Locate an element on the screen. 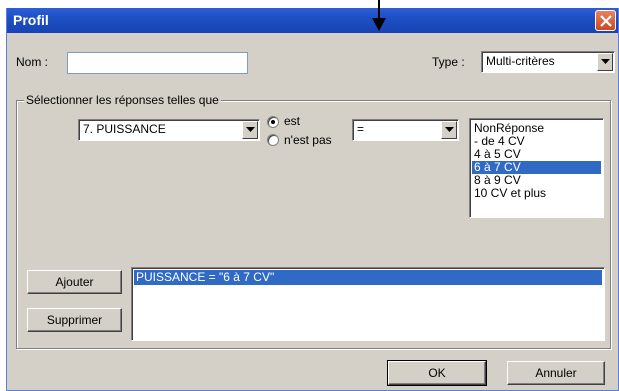 The width and height of the screenshot is (619, 391). window-title: Profil is located at coordinates (31, 20).